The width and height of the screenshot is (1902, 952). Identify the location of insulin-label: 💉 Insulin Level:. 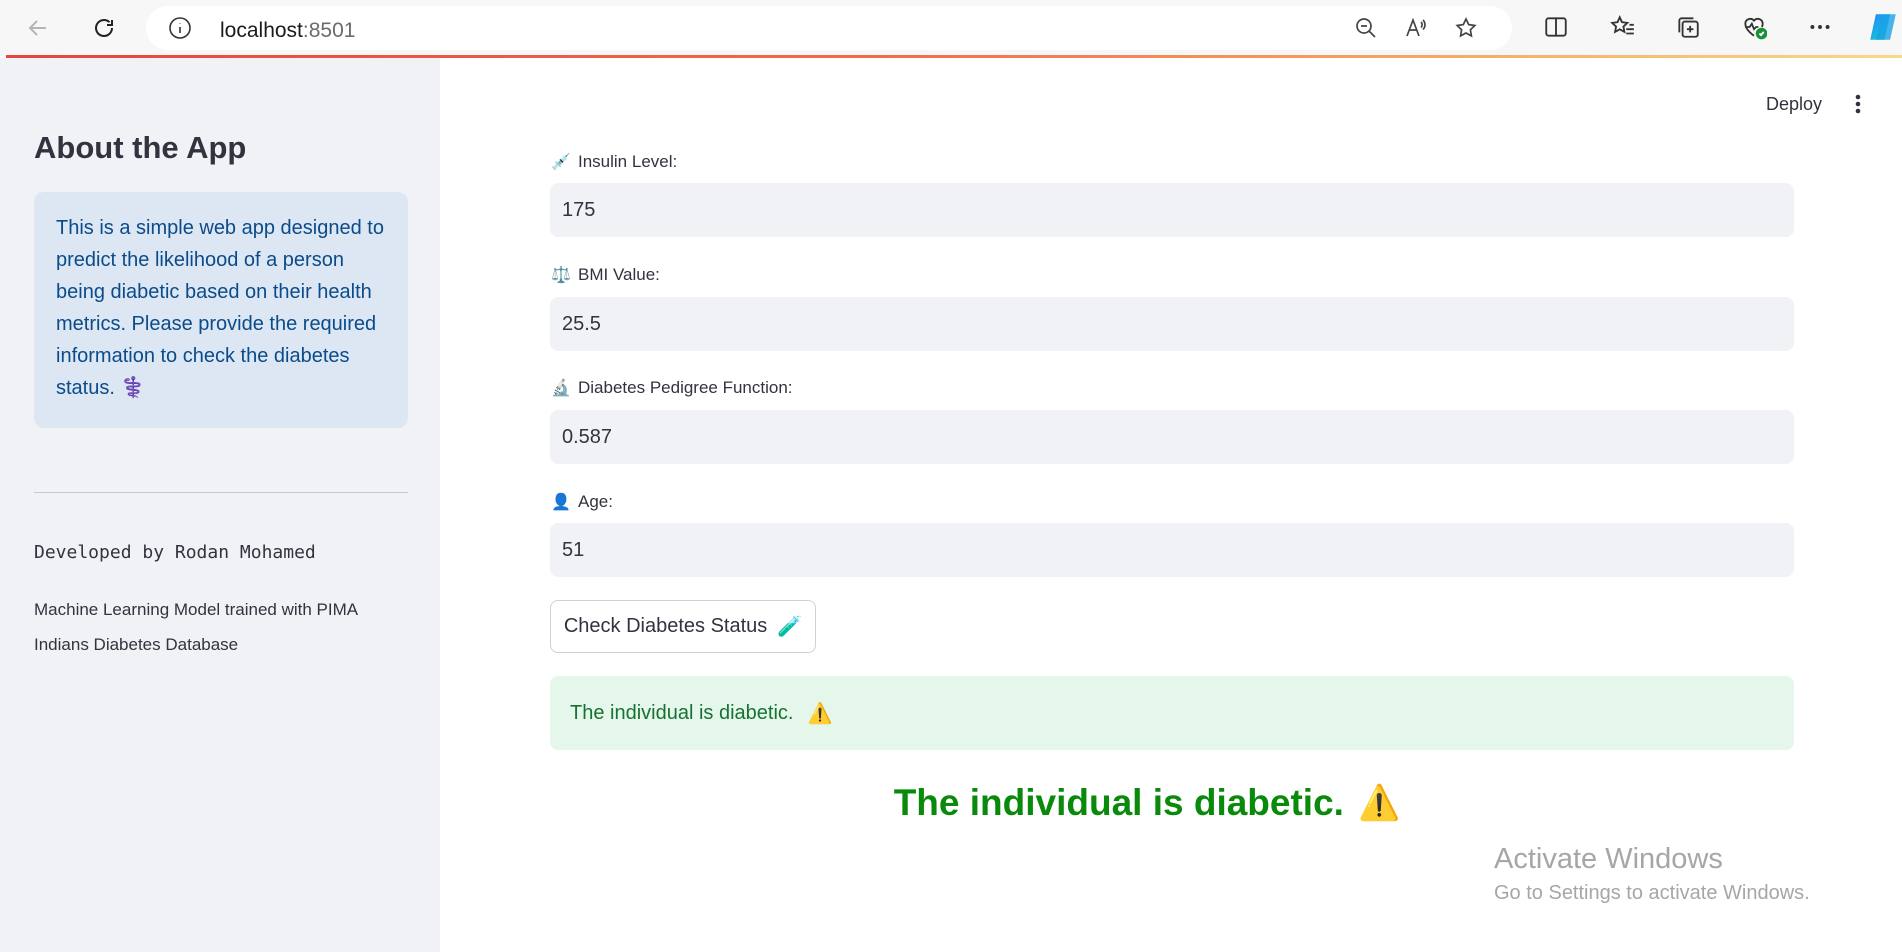
(614, 161).